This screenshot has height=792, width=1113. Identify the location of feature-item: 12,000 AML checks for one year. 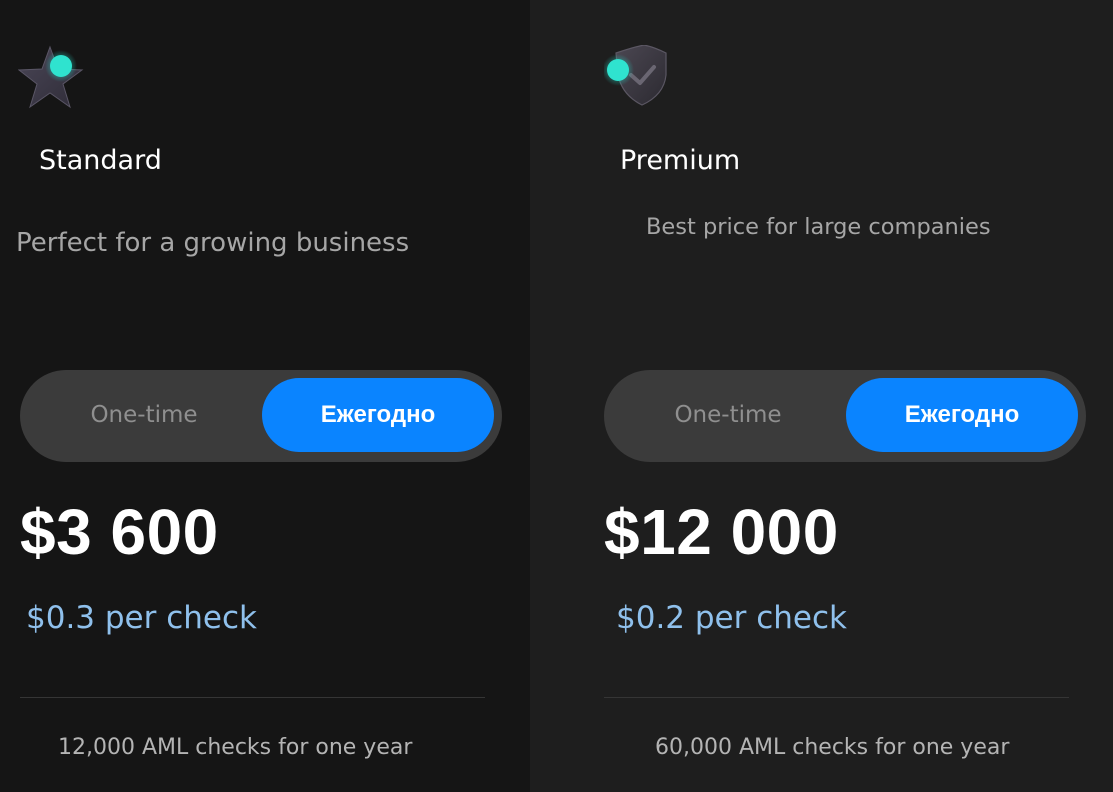
(235, 747).